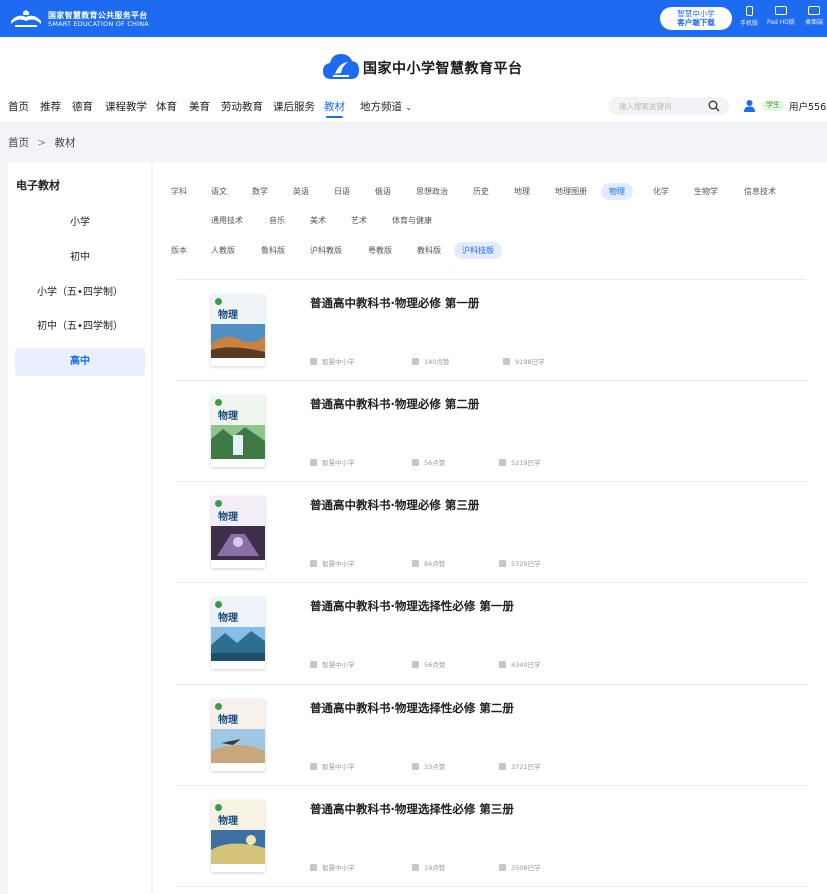  I want to click on book-item: 物理 普通高中教科书·物理选择性必修 第二册 智慧中小学 33点赞 3721已学, so click(491, 735).